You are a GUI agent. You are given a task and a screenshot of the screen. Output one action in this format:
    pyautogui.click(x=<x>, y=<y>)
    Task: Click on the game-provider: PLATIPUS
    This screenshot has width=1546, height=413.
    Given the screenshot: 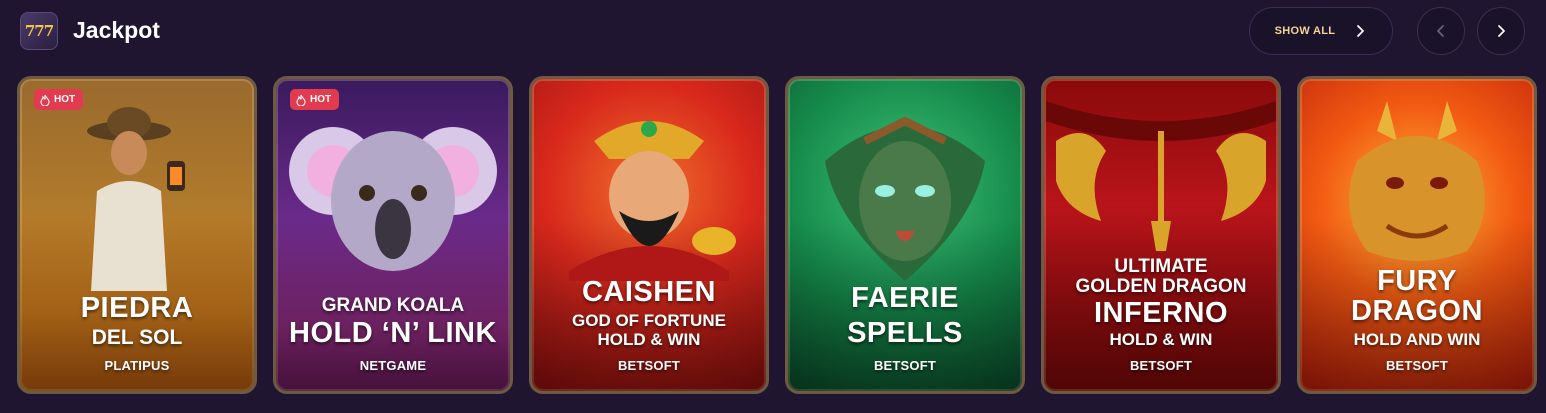 What is the action you would take?
    pyautogui.click(x=137, y=365)
    